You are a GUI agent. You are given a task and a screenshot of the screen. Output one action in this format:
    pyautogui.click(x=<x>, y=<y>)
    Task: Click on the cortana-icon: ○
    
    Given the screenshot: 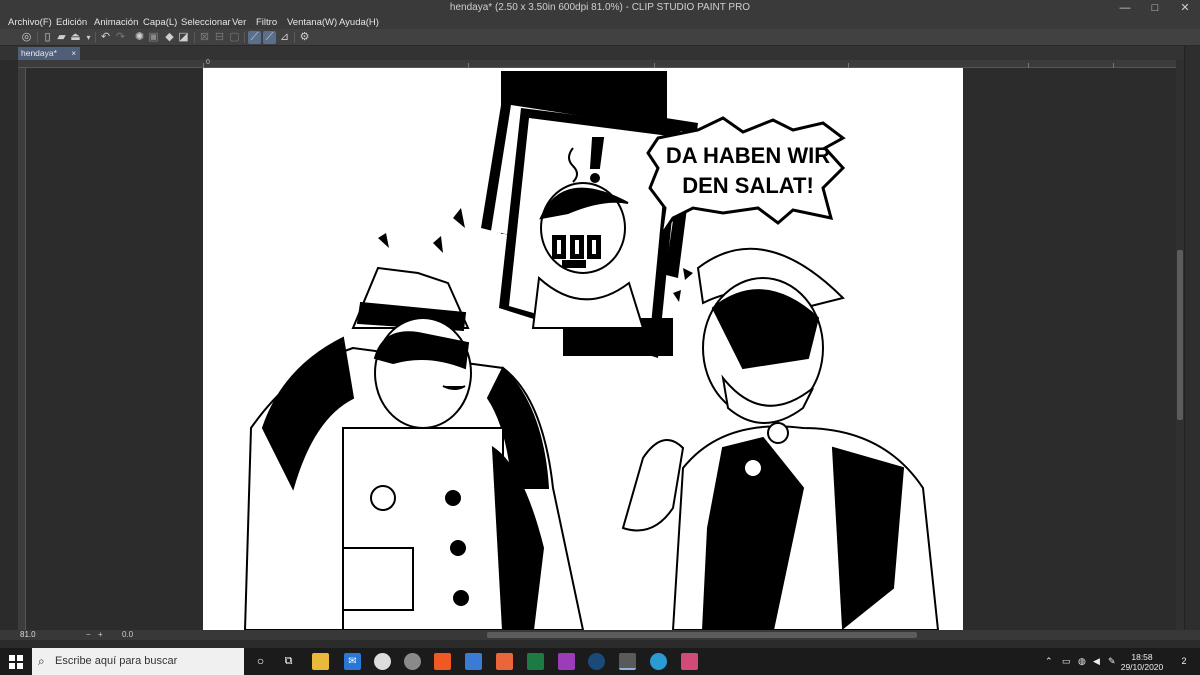 What is the action you would take?
    pyautogui.click(x=260, y=661)
    